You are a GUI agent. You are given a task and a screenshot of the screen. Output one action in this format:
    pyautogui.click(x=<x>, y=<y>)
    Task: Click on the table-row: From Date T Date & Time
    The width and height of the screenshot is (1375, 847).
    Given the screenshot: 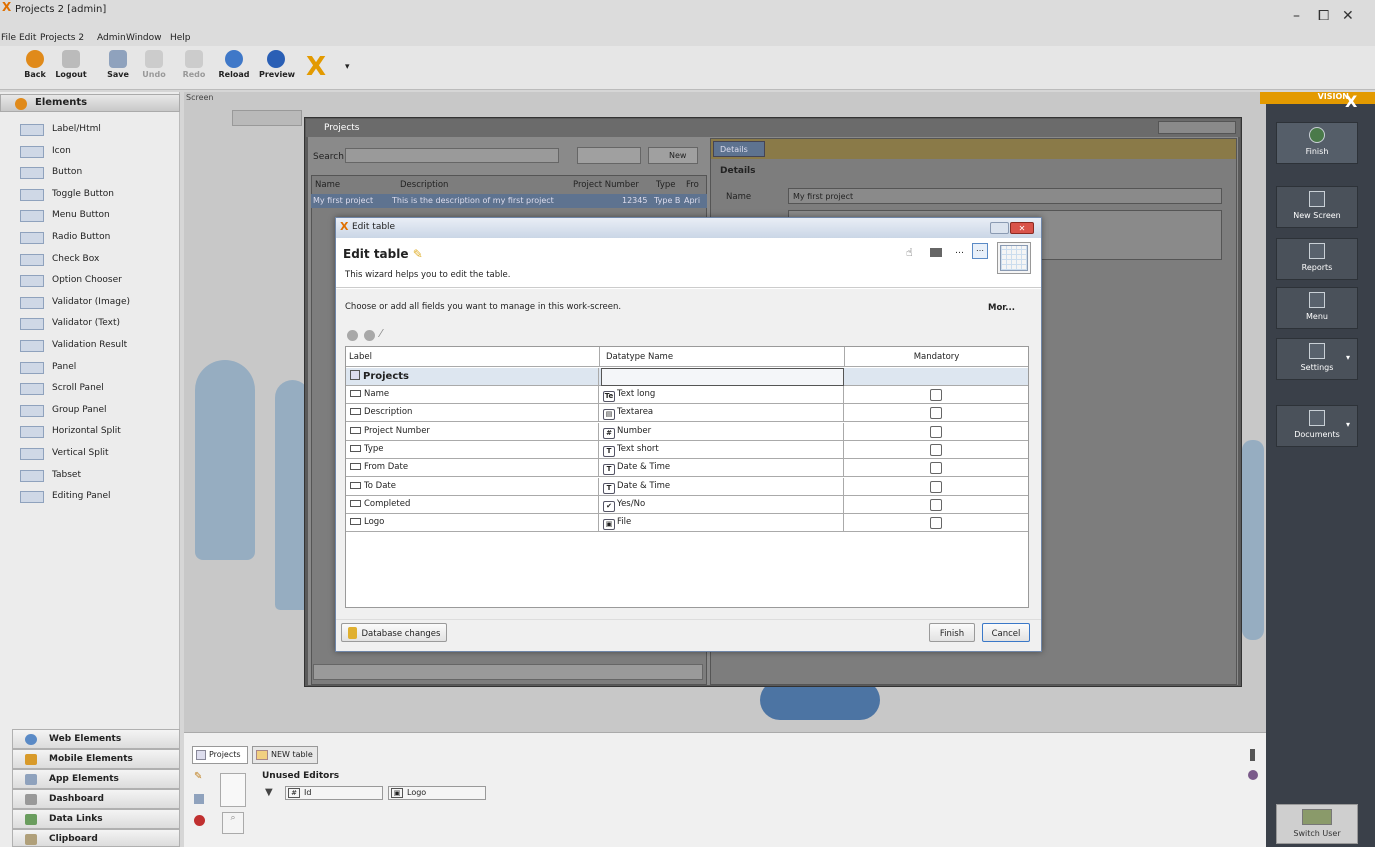 What is the action you would take?
    pyautogui.click(x=687, y=468)
    